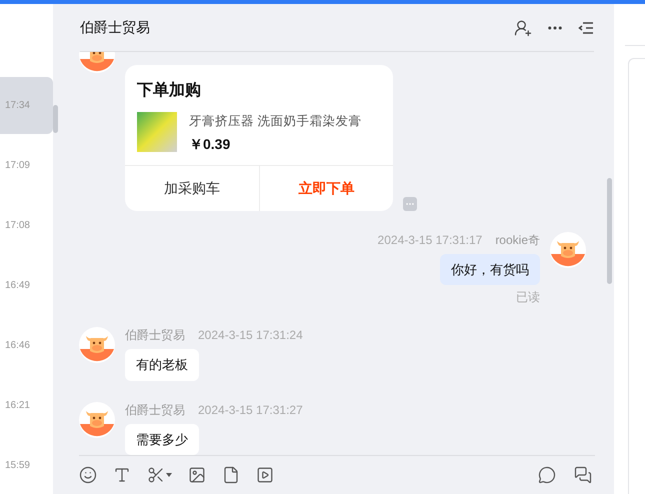 This screenshot has width=645, height=494. What do you see at coordinates (26, 285) in the screenshot?
I see `conversation-item: 16:49` at bounding box center [26, 285].